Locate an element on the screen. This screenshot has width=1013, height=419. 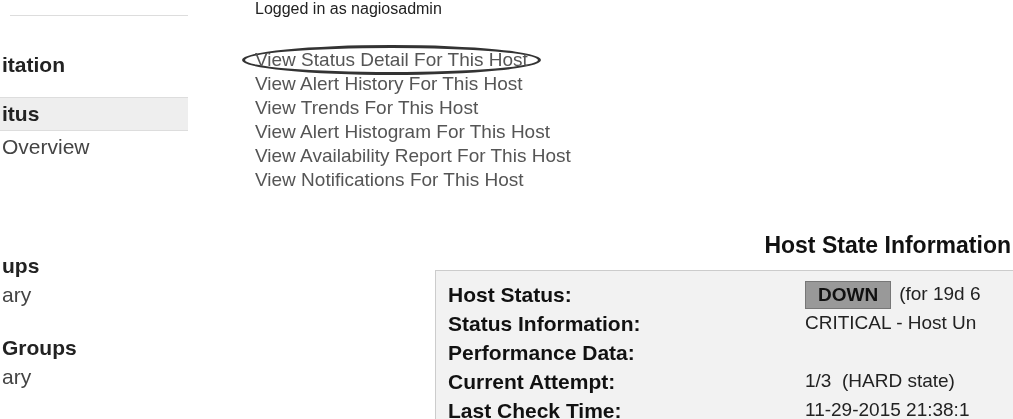
field-value: (for 19d 6 is located at coordinates (940, 294).